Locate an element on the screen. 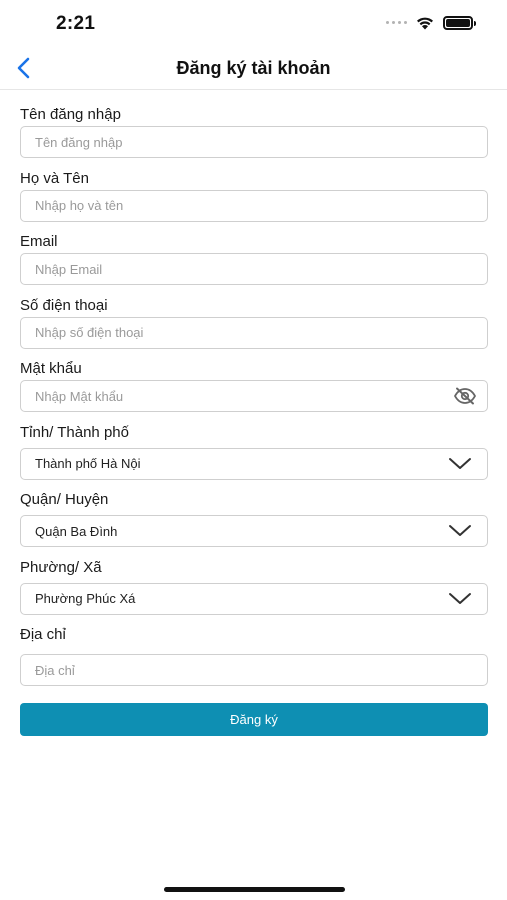 Image resolution: width=507 pixels, height=900 pixels. page-title: Đăng ký tài khoản is located at coordinates (253, 68).